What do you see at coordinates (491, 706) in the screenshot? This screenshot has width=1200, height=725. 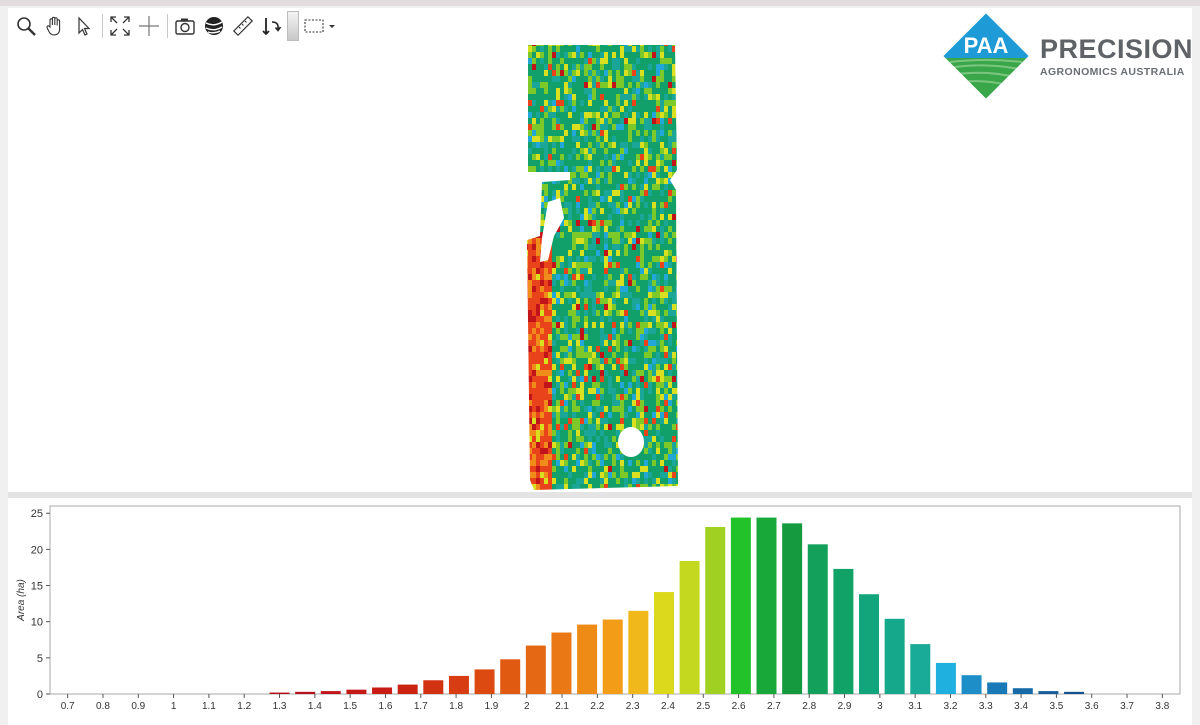 I see `x-tick-label: 1.9` at bounding box center [491, 706].